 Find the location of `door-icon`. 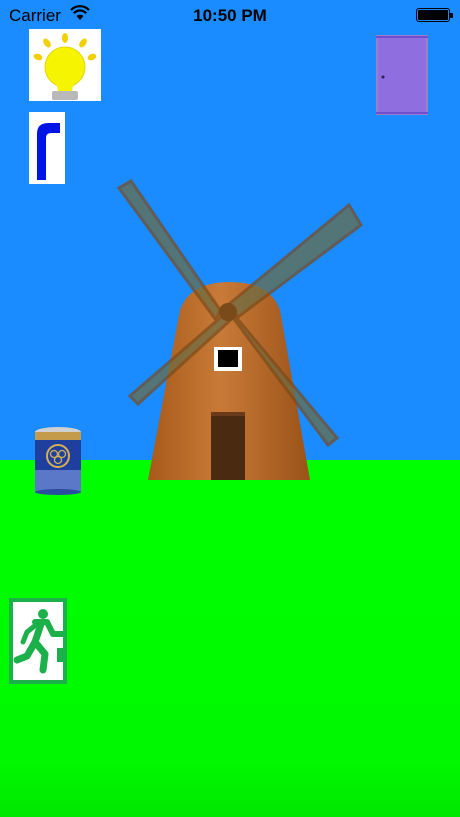

door-icon is located at coordinates (402, 75).